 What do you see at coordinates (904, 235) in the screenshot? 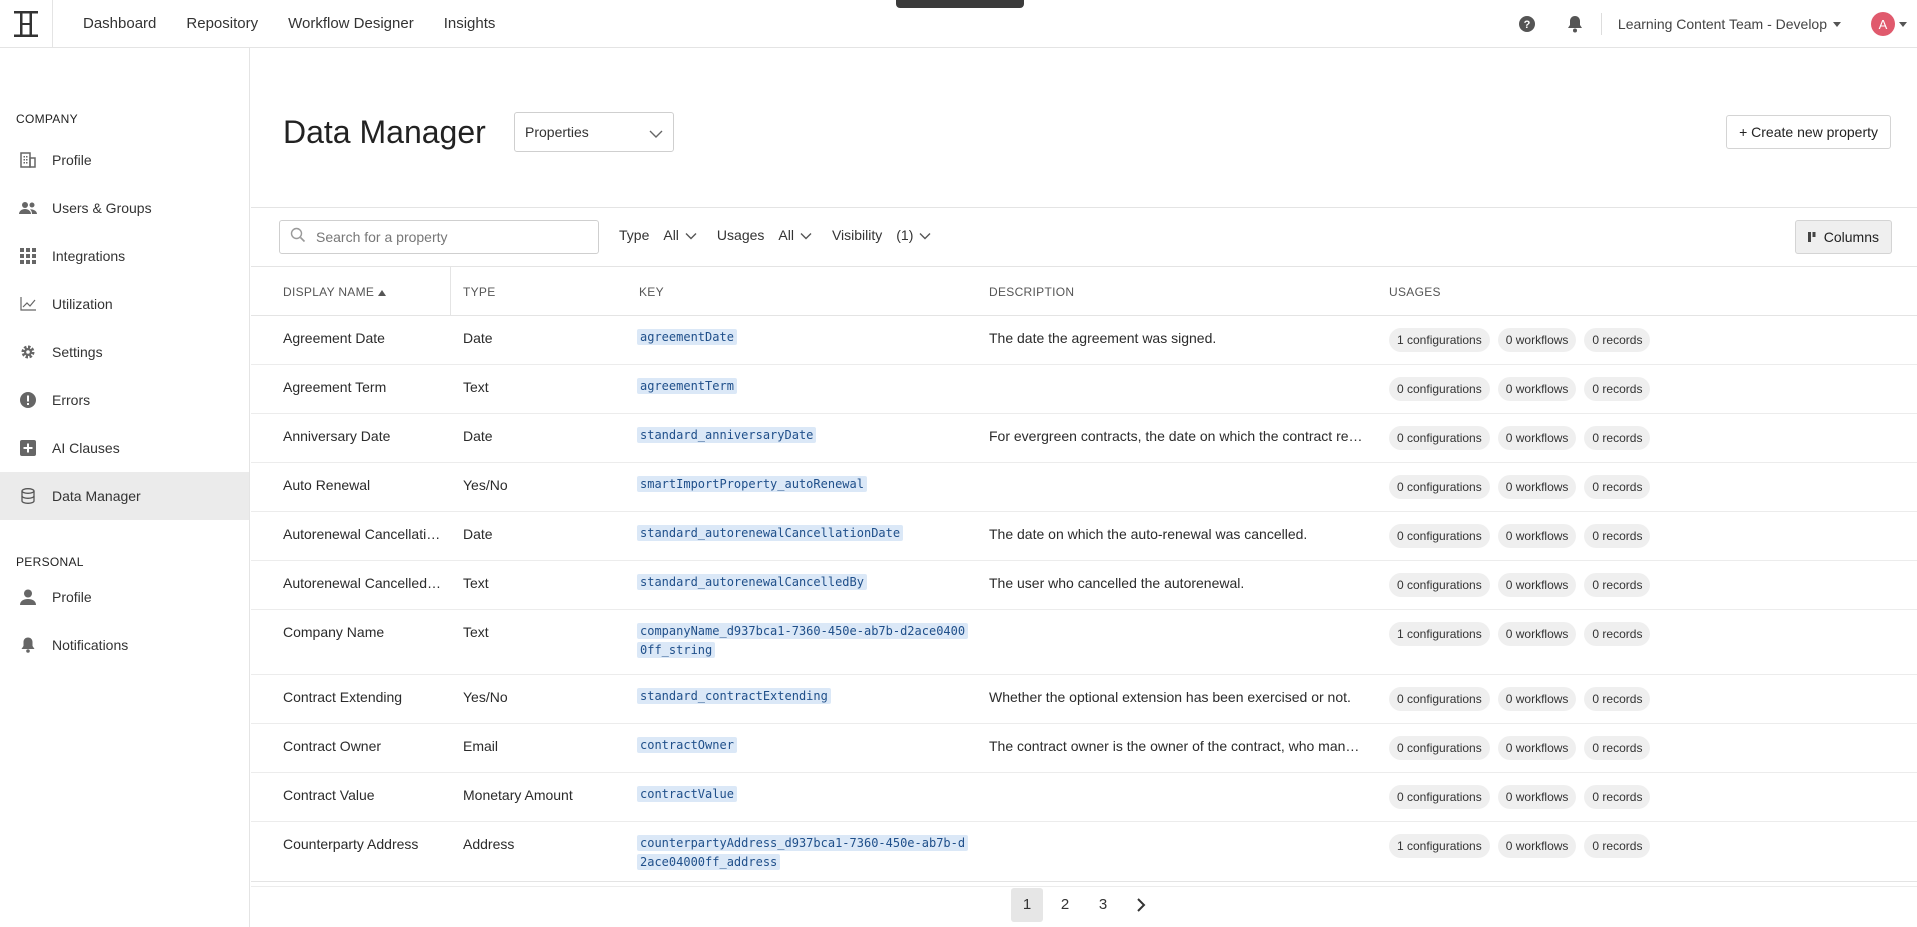
I see `visibility-filter-value: (1)` at bounding box center [904, 235].